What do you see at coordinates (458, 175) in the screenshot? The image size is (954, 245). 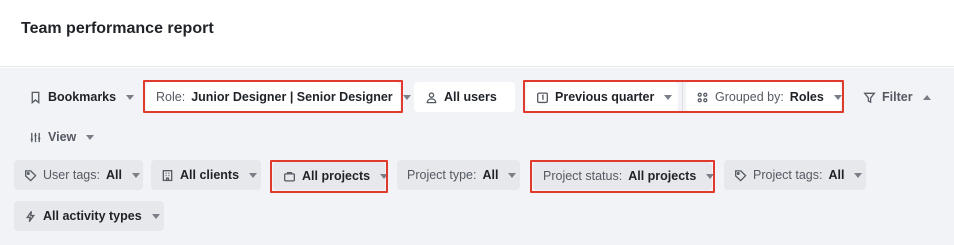 I see `project-type-filter: Project type: All` at bounding box center [458, 175].